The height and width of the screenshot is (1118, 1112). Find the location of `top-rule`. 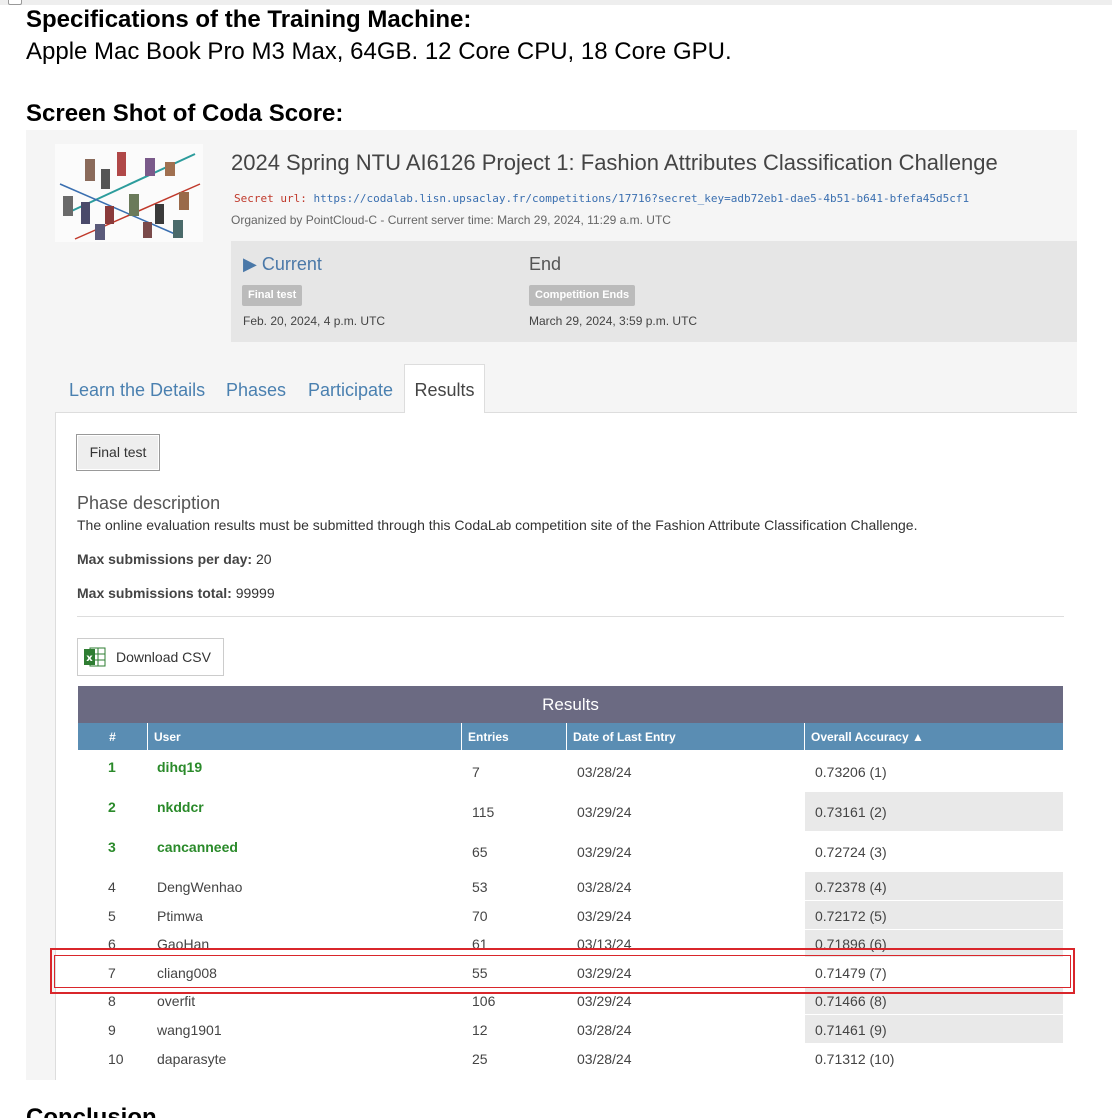

top-rule is located at coordinates (556, 2).